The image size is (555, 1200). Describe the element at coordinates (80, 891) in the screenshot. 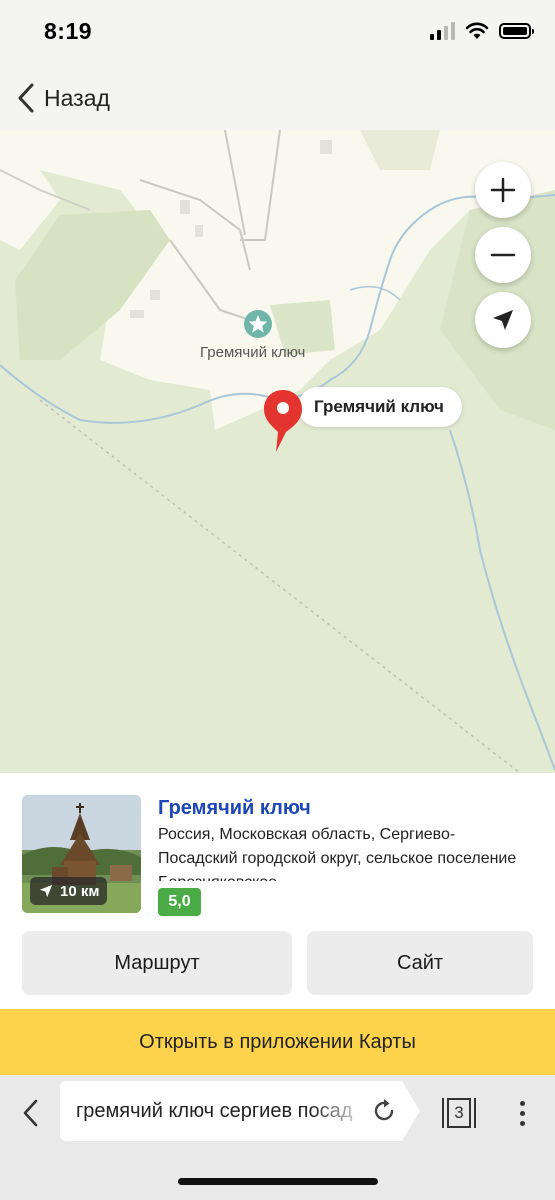

I see `distance-value: 10 км` at that location.